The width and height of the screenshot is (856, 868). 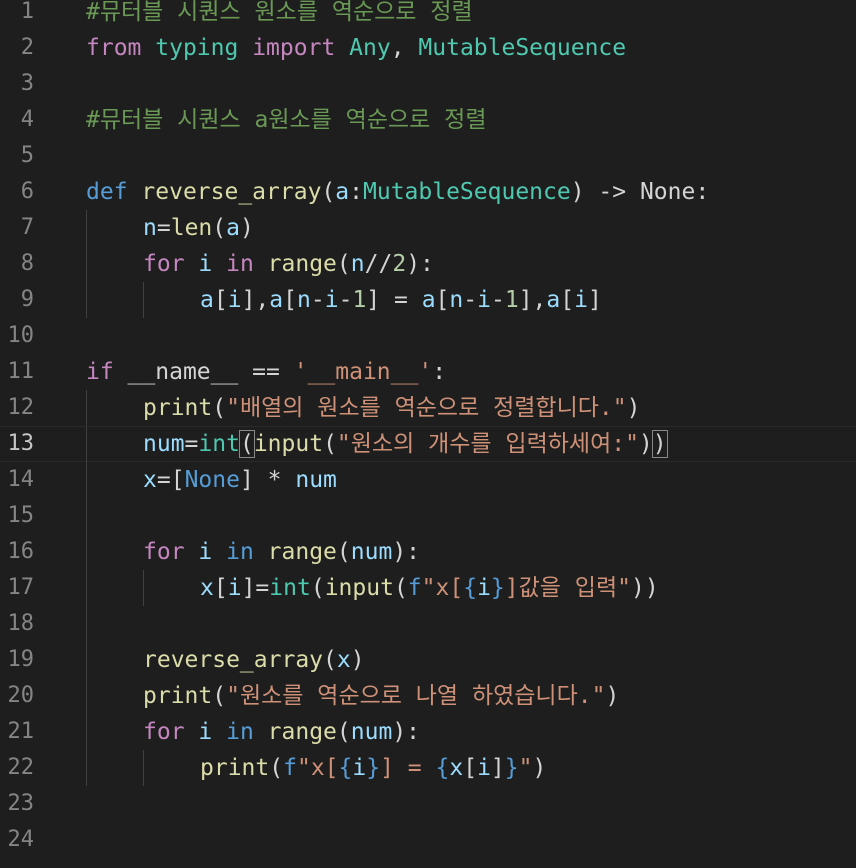 I want to click on code-line: 16 for i in range(num):, so click(x=428, y=552).